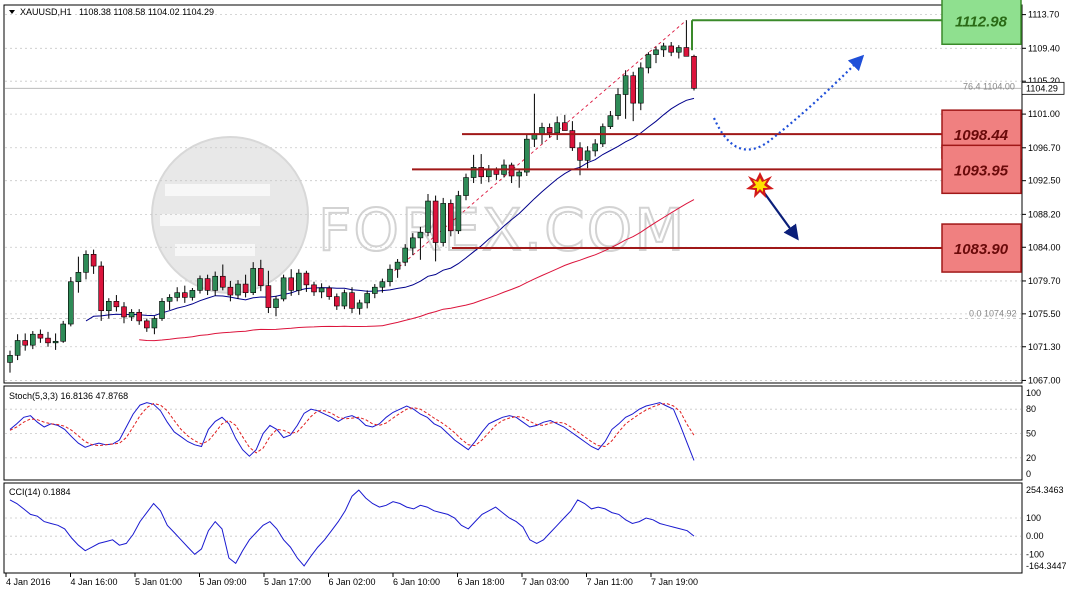 Image resolution: width=1066 pixels, height=596 pixels. What do you see at coordinates (158, 582) in the screenshot?
I see `time-tick-label: 5 Jan 01:00` at bounding box center [158, 582].